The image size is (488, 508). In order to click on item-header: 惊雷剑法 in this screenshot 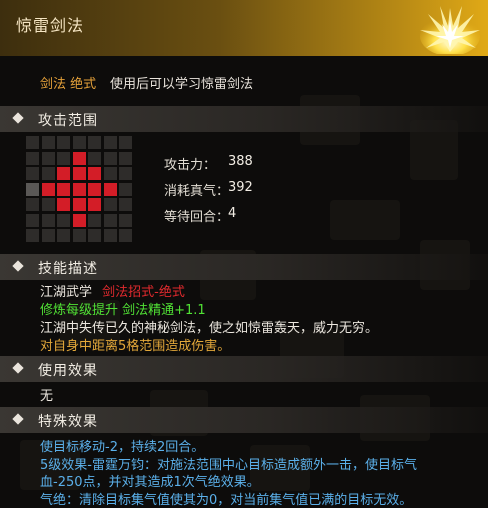, I will do `click(244, 28)`.